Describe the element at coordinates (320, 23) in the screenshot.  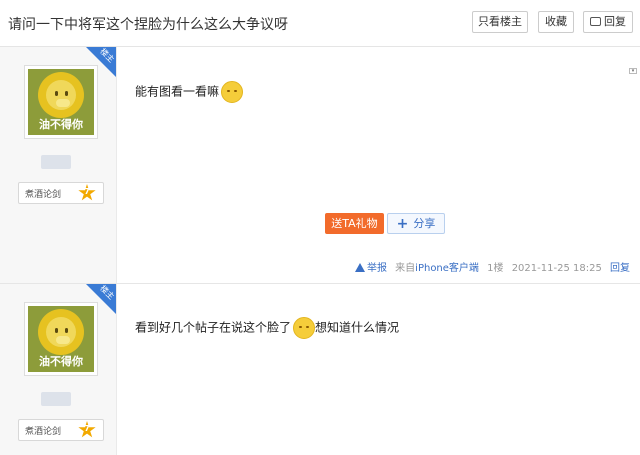
I see `thread-header: 请问一下中将军这个捏脸为什么这么大争议呀 只看楼主 收藏 回复` at that location.